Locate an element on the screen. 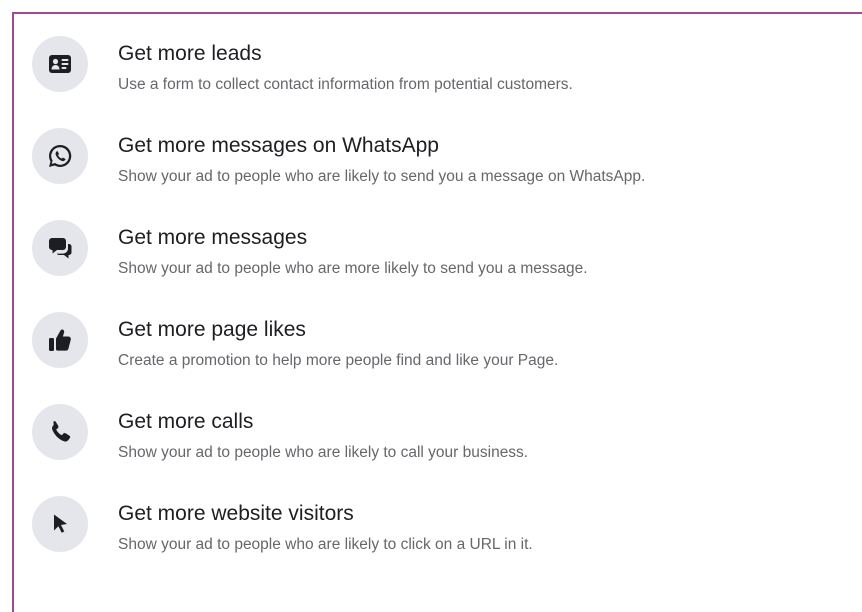  phone-icon is located at coordinates (60, 432).